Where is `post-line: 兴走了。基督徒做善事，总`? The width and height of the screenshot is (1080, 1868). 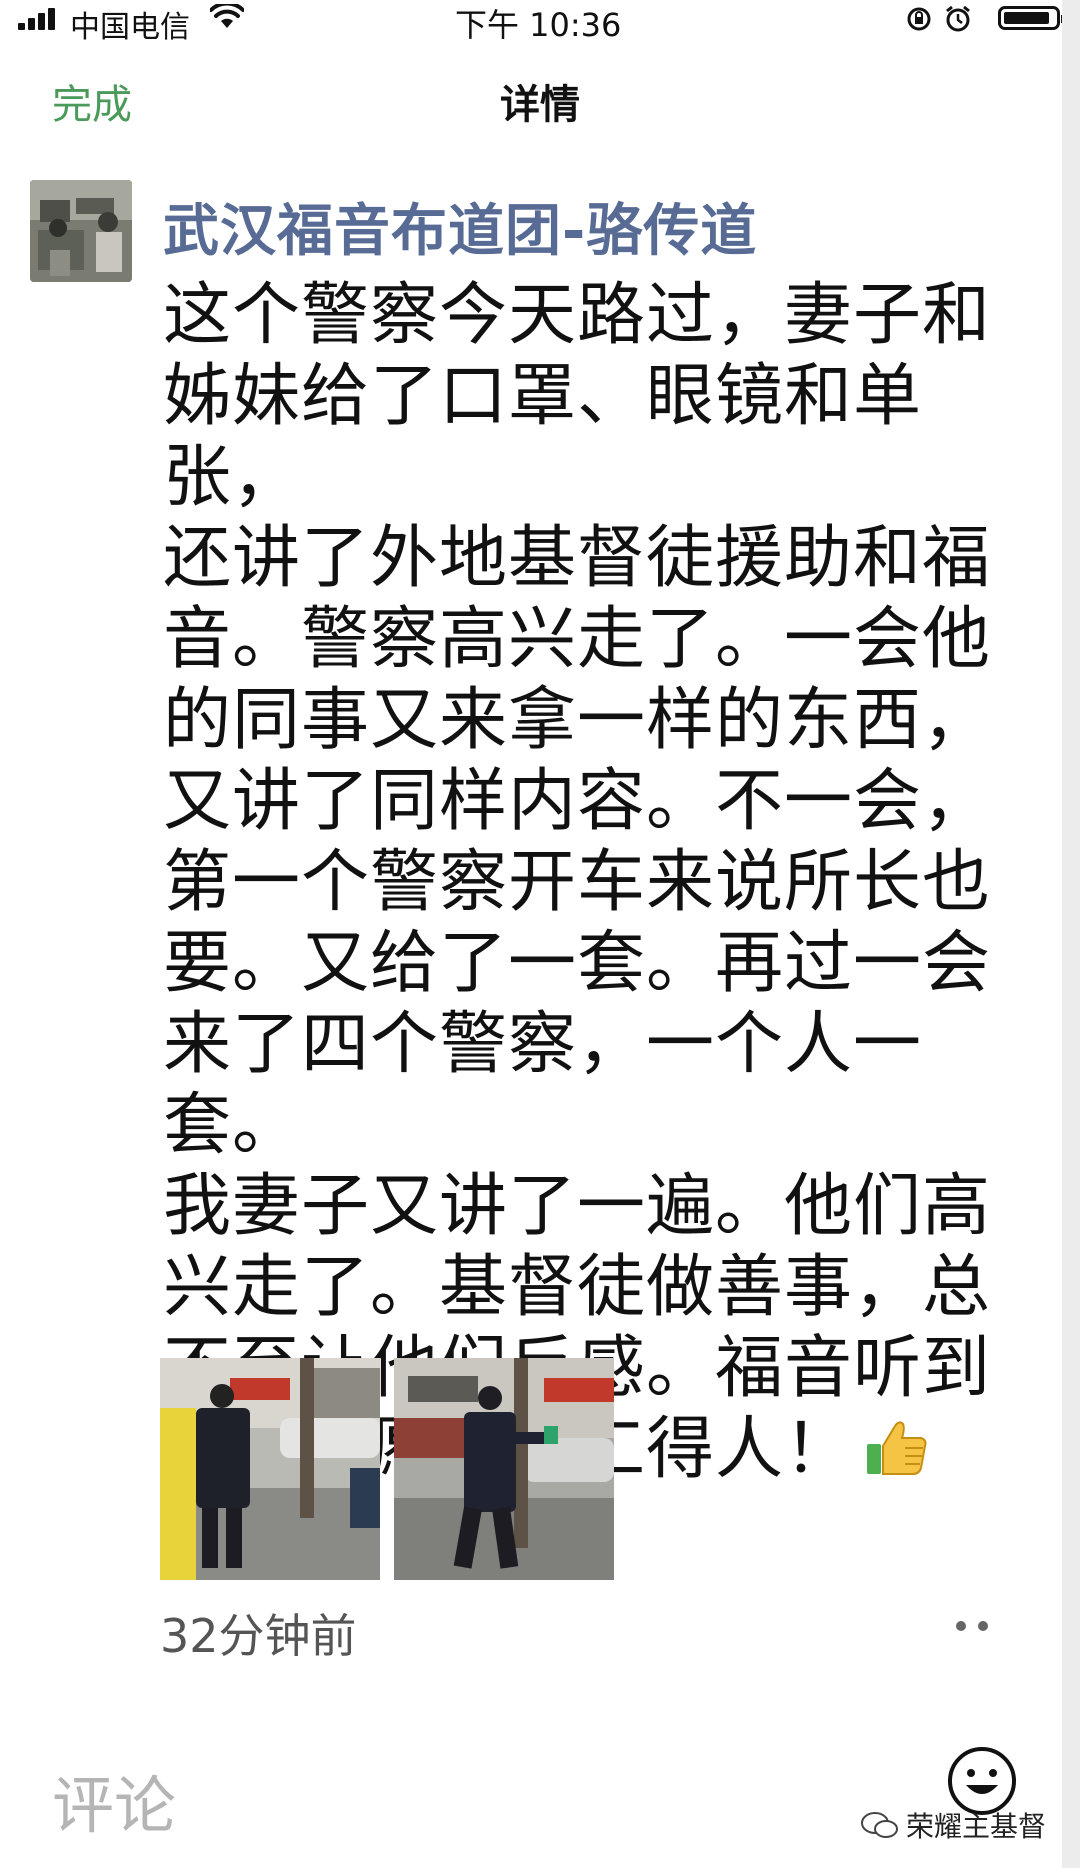 post-line: 兴走了。基督徒做善事，总 is located at coordinates (577, 1287).